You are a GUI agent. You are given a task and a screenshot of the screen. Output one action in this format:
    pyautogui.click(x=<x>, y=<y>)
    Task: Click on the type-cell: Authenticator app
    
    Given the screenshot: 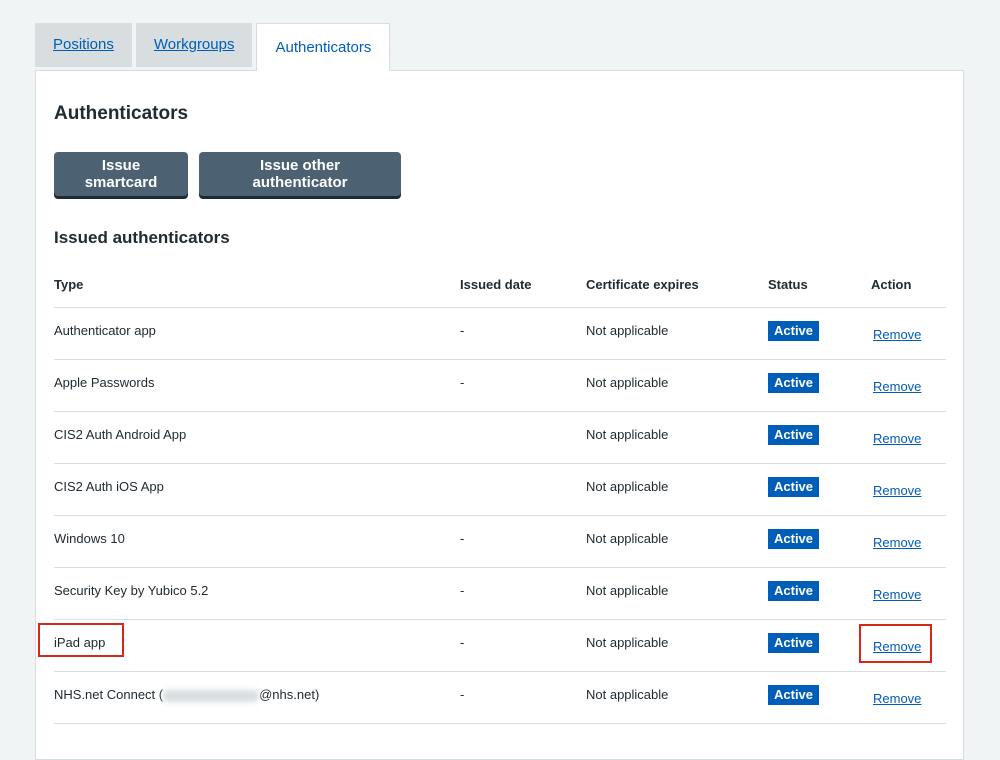 What is the action you would take?
    pyautogui.click(x=105, y=330)
    